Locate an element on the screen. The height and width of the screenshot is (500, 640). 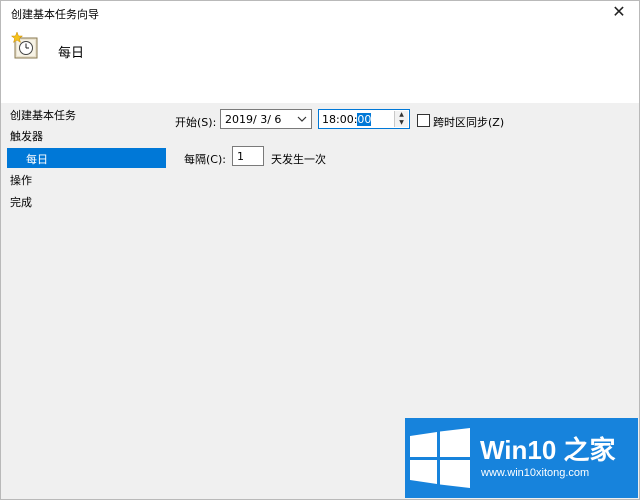
interval-label: 每隔(C): is located at coordinates (205, 159).